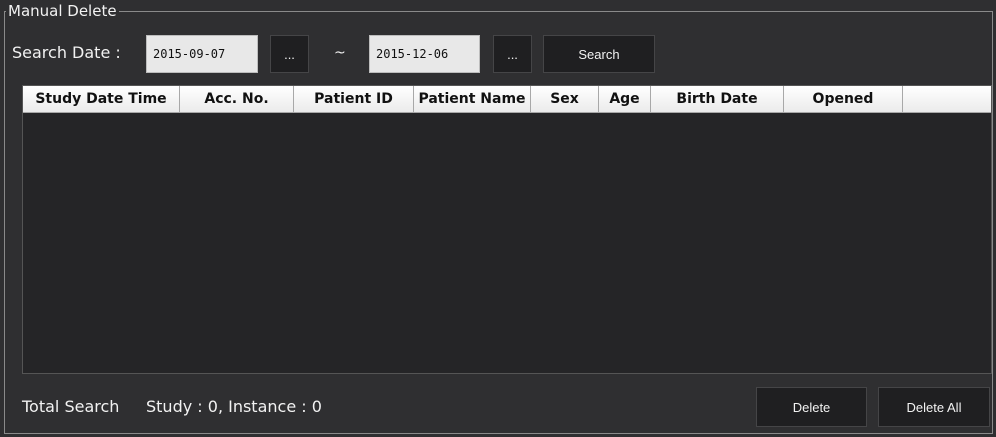  What do you see at coordinates (934, 407) in the screenshot?
I see `delete-all-button: Delete All` at bounding box center [934, 407].